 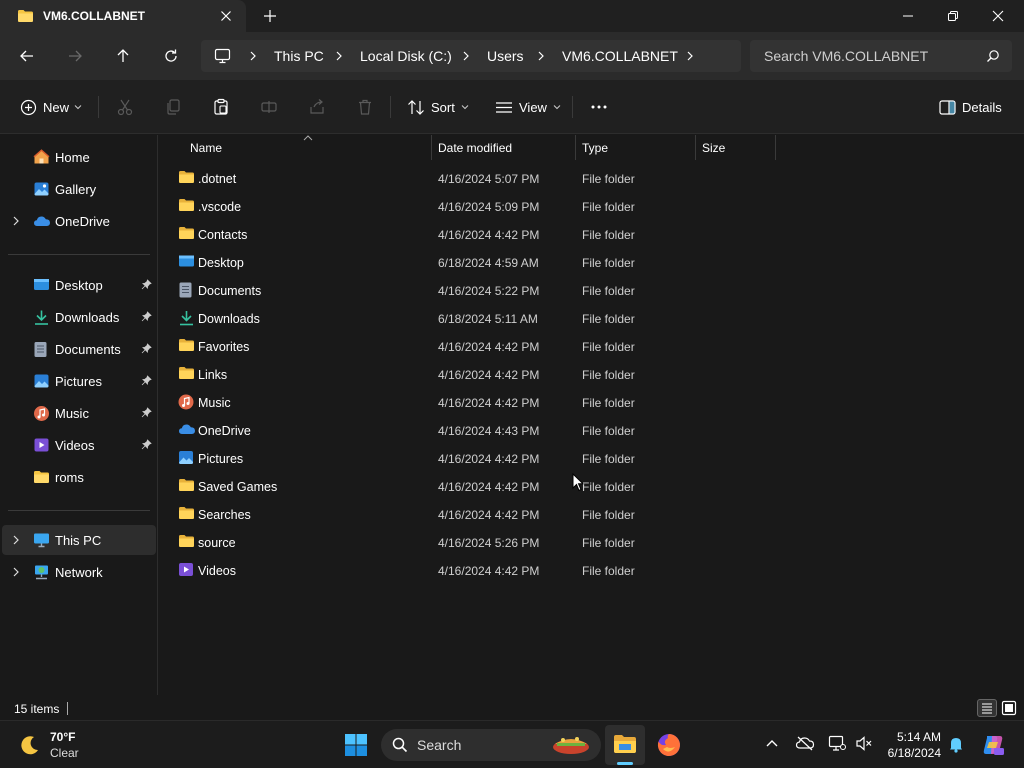 What do you see at coordinates (846, 56) in the screenshot?
I see `search-input: Search VM6.COLLABNET` at bounding box center [846, 56].